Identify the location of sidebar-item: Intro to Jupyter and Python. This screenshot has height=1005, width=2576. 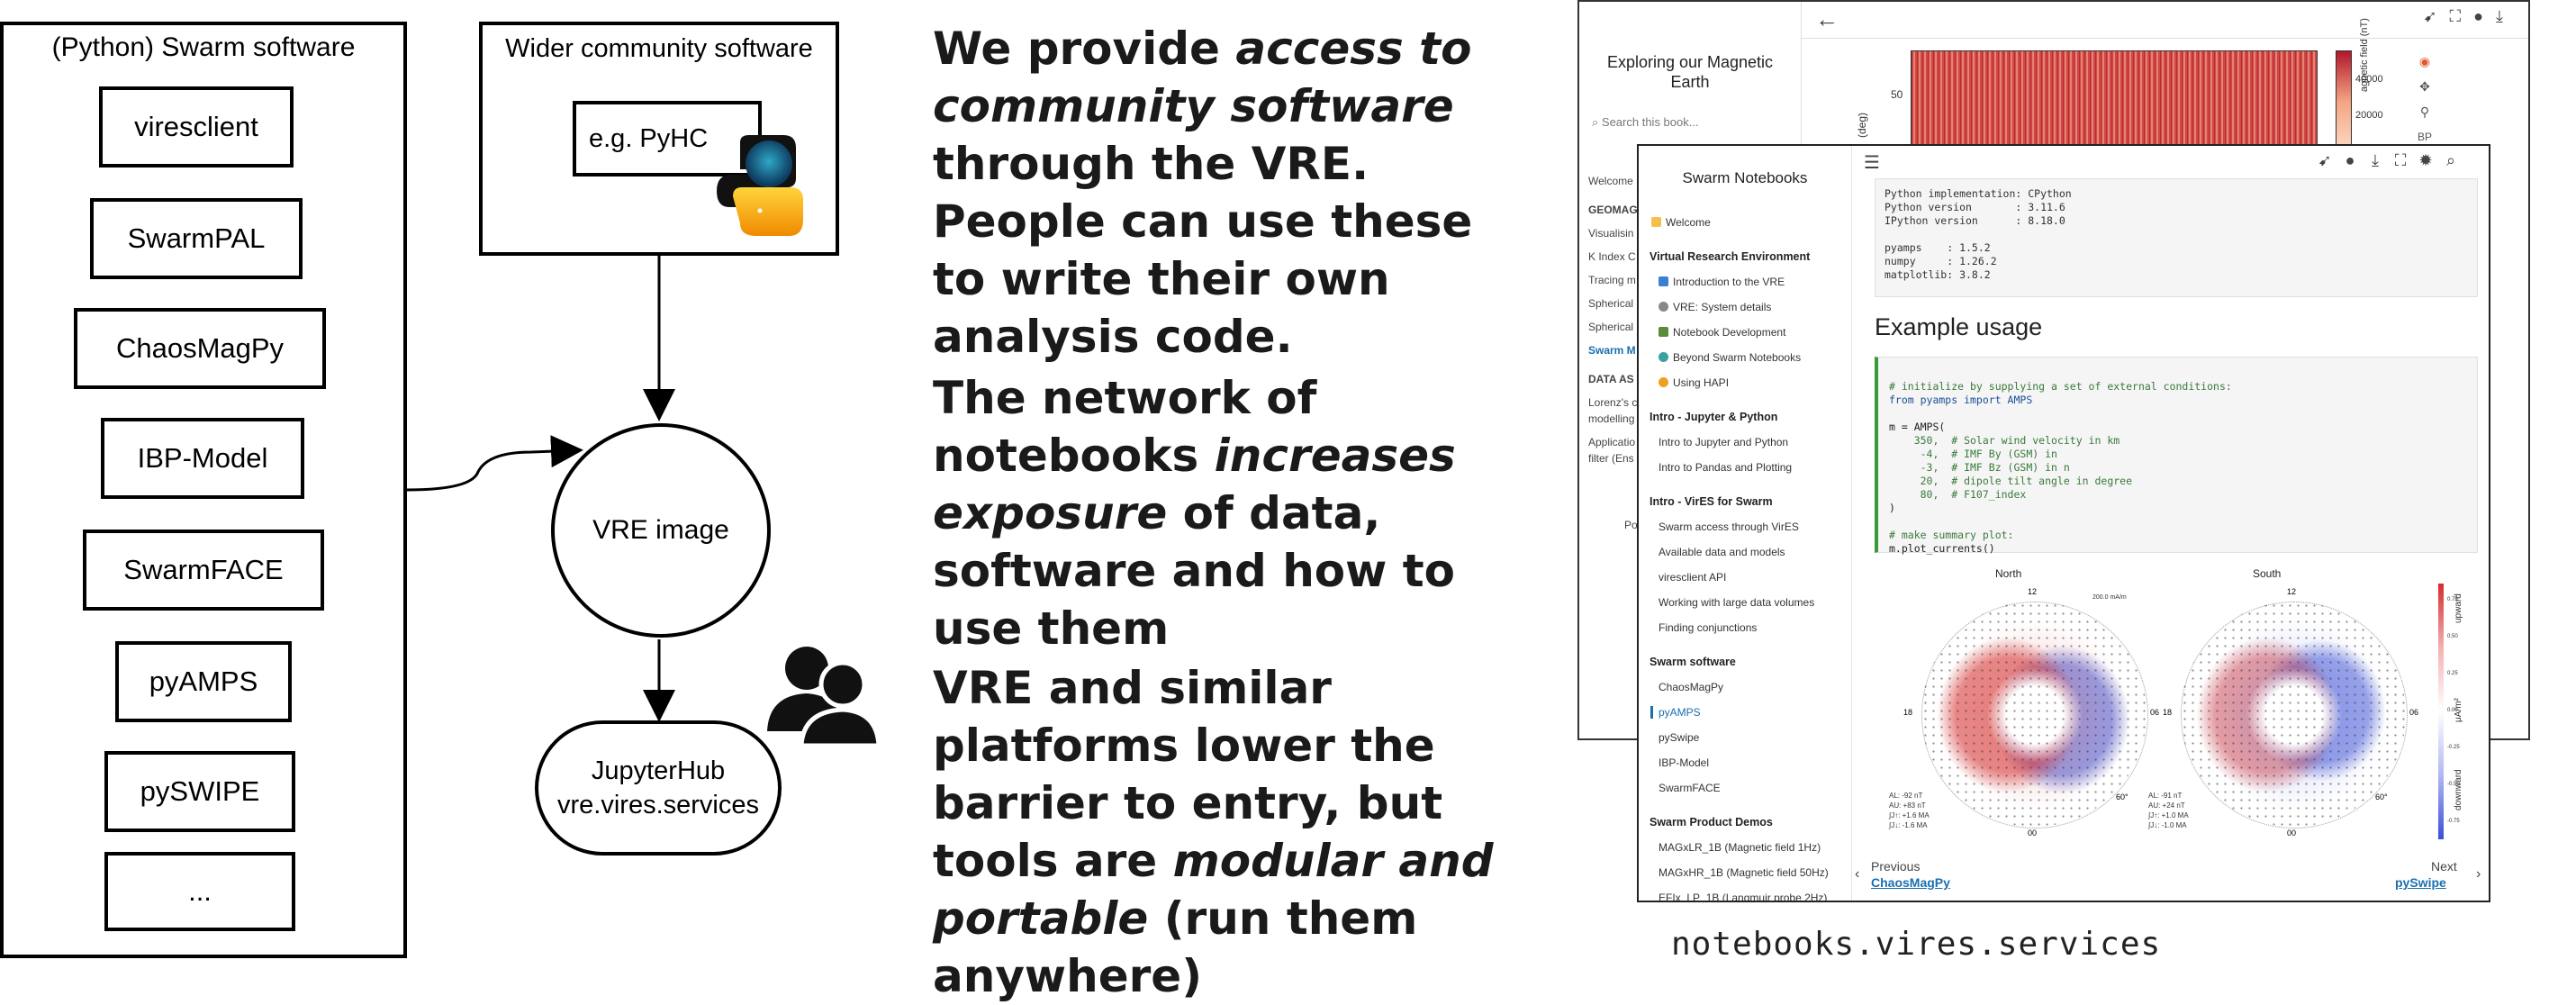
(1755, 442).